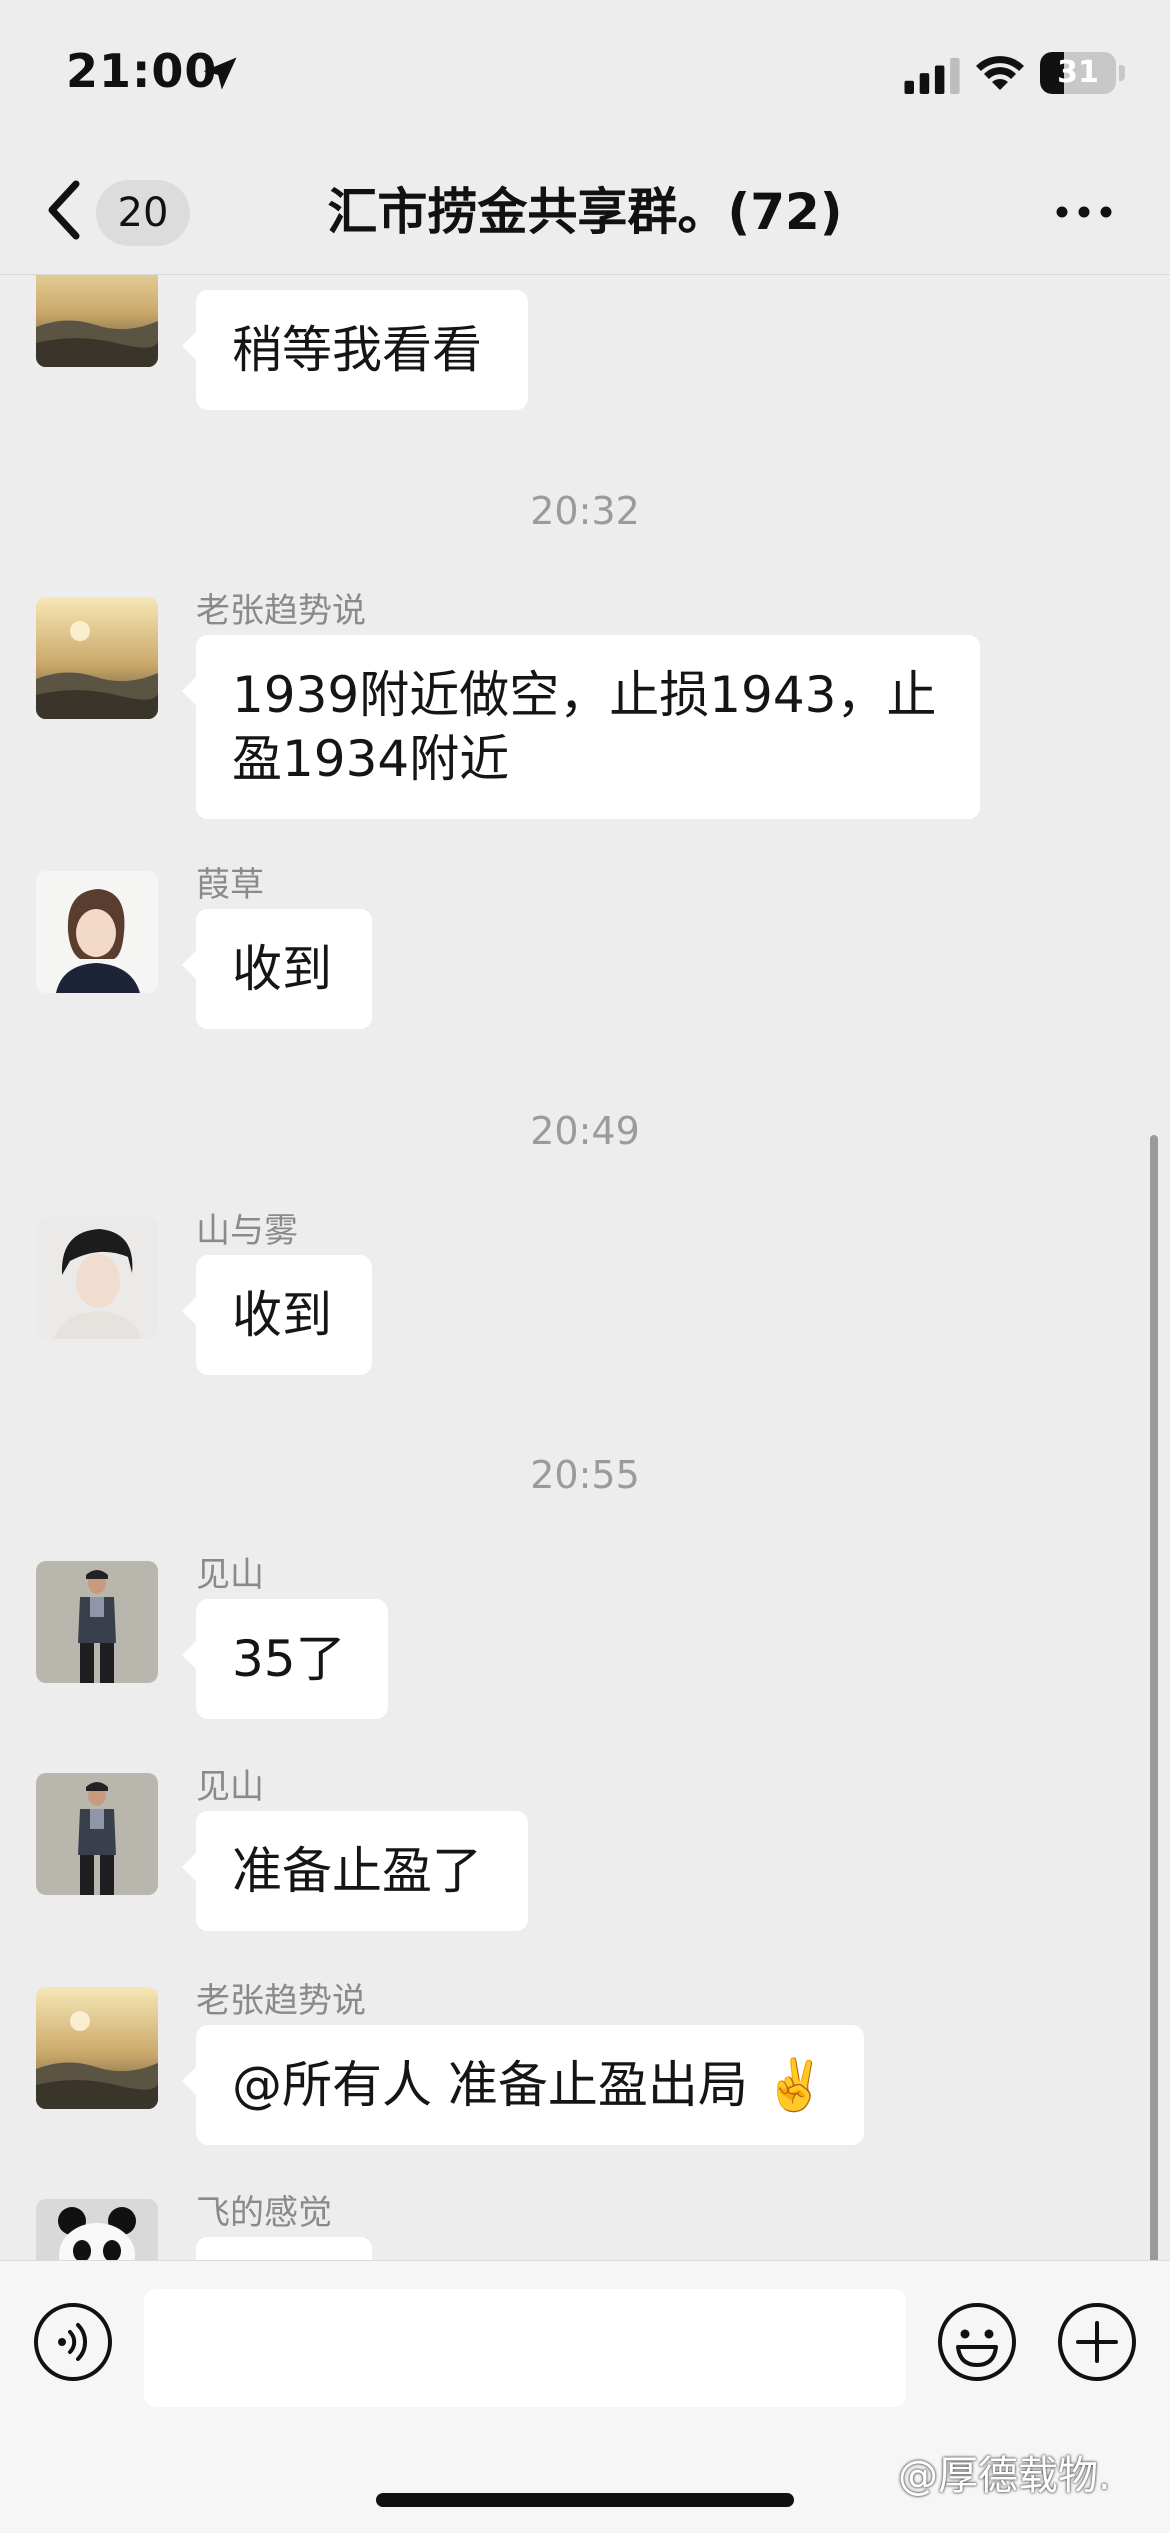  Describe the element at coordinates (284, 2248) in the screenshot. I see `message-bubble` at that location.